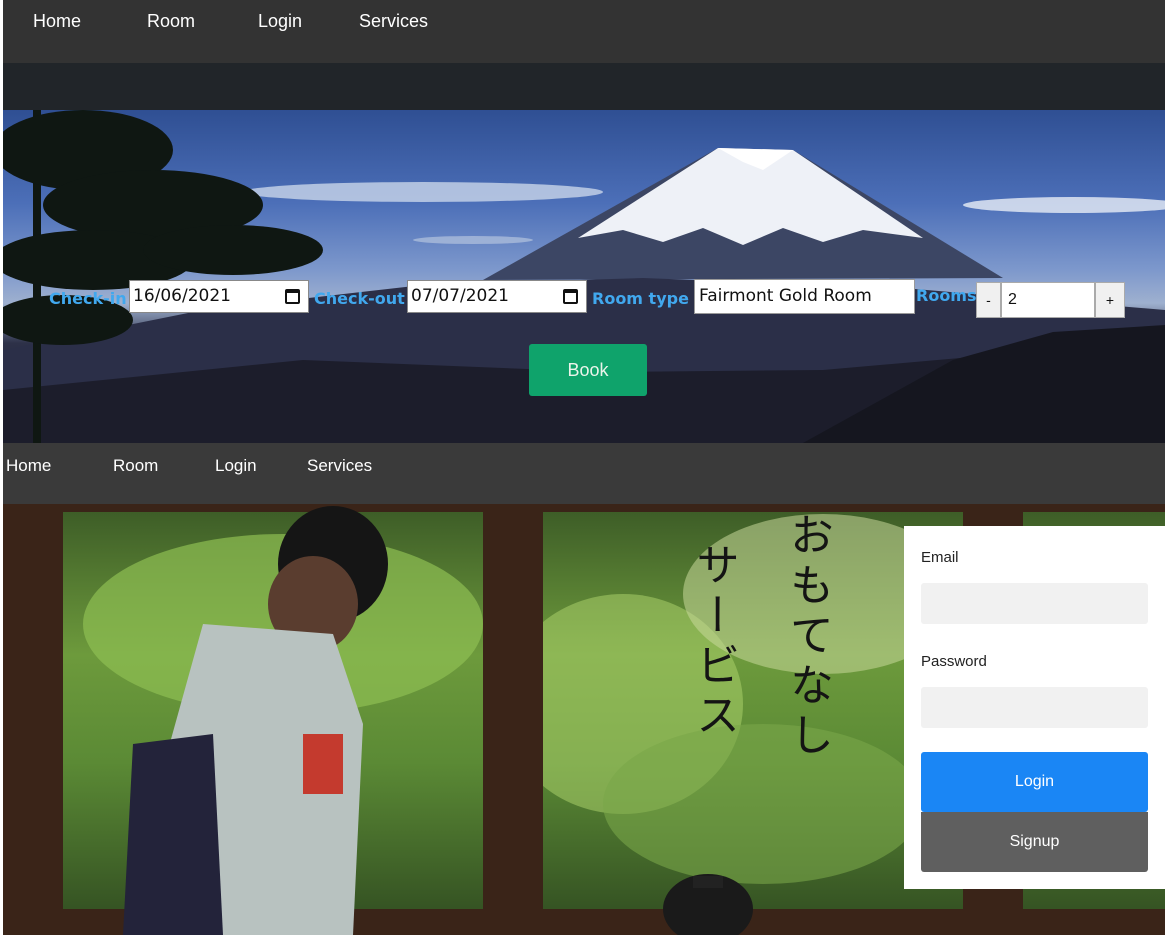 Image resolution: width=1165 pixels, height=935 pixels. What do you see at coordinates (807, 637) in the screenshot?
I see `omotenashi-text: おもてなし` at bounding box center [807, 637].